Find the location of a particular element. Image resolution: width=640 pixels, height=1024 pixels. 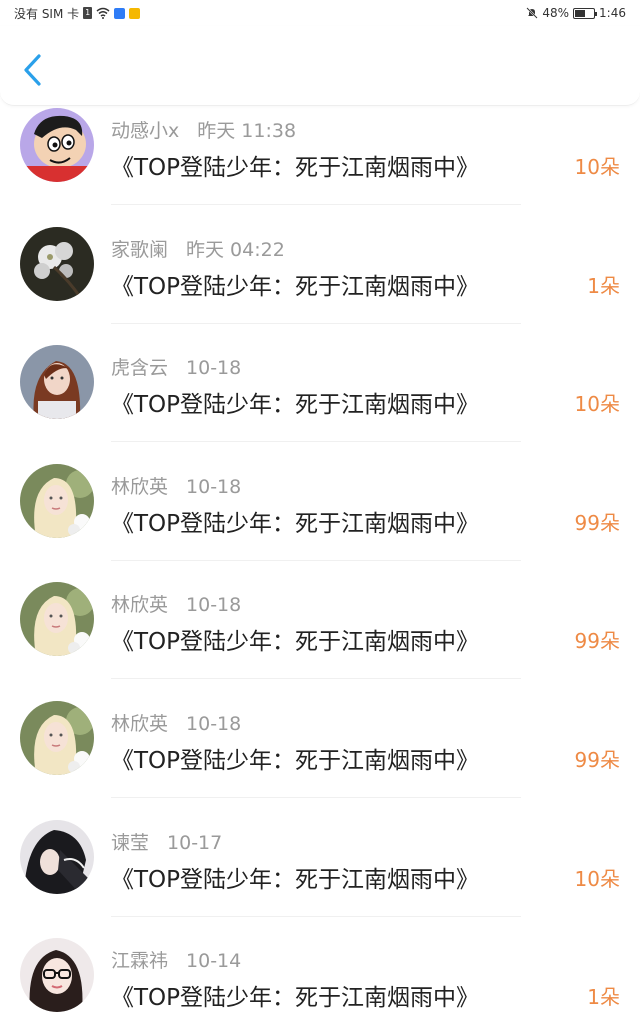

status-right: 48% 1:46 is located at coordinates (576, 13).